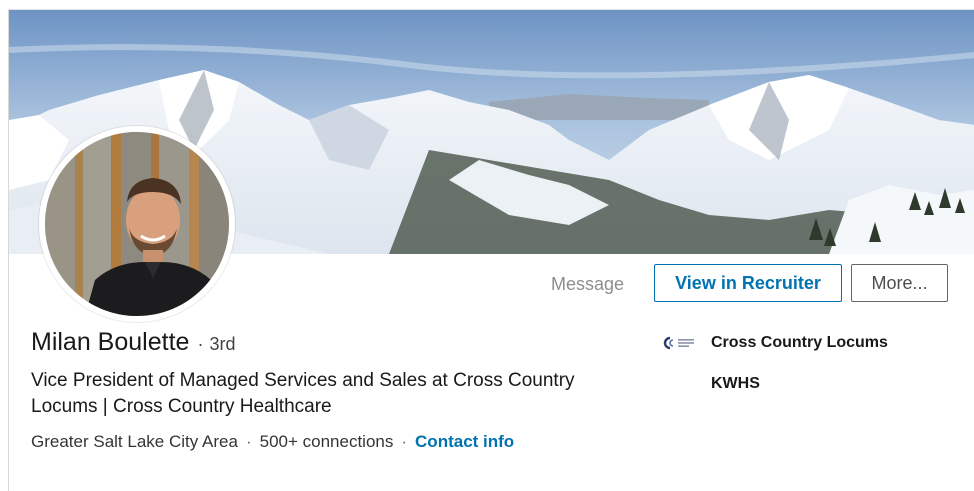  I want to click on profile-avatar, so click(137, 224).